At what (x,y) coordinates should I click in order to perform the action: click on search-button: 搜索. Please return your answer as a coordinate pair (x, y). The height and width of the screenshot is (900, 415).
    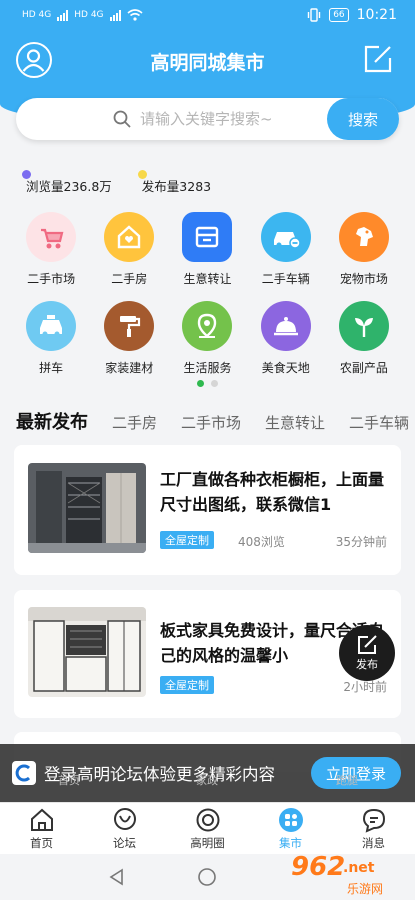
    Looking at the image, I should click on (363, 119).